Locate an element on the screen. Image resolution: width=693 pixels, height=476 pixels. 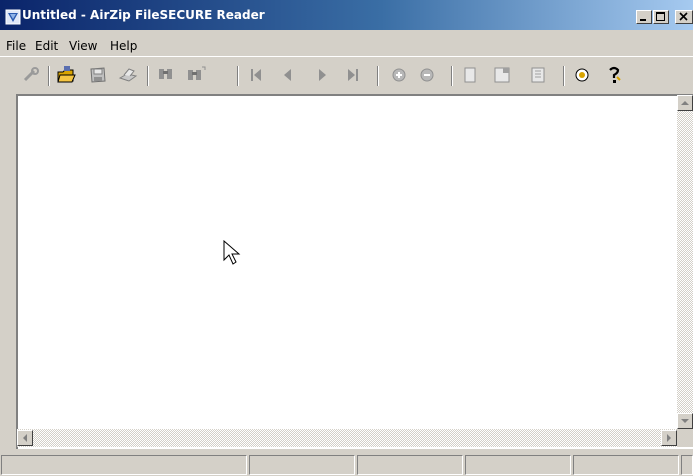
scroll-right-button is located at coordinates (669, 438).